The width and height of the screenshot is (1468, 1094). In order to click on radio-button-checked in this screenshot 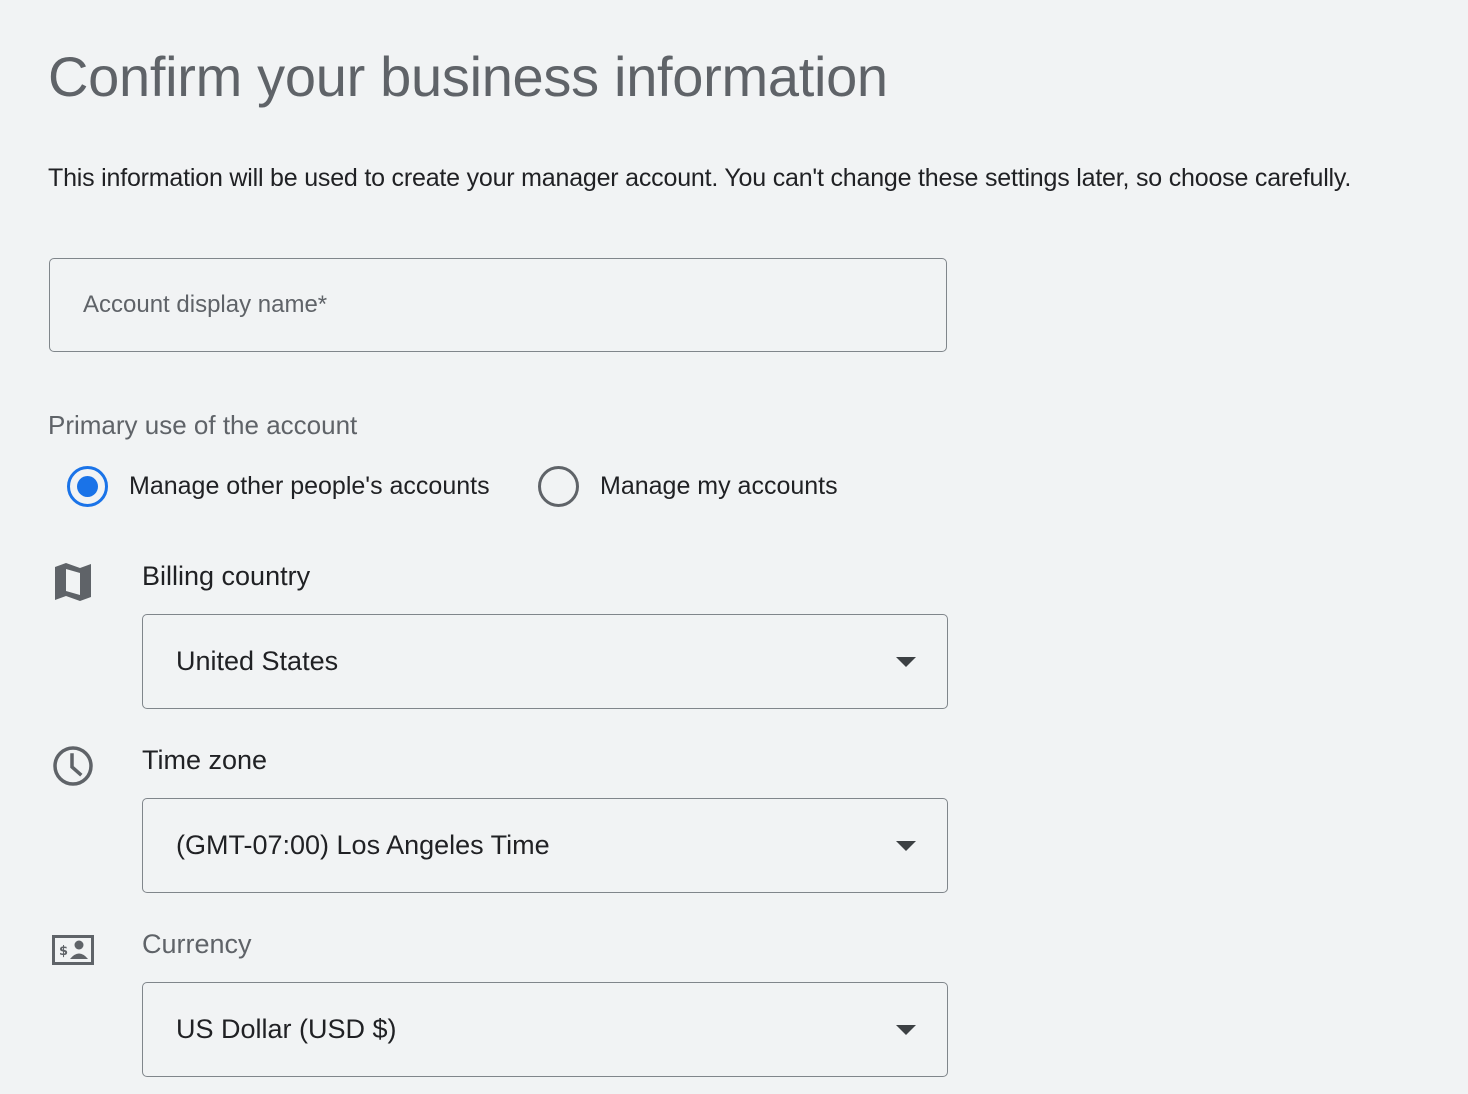, I will do `click(87, 486)`.